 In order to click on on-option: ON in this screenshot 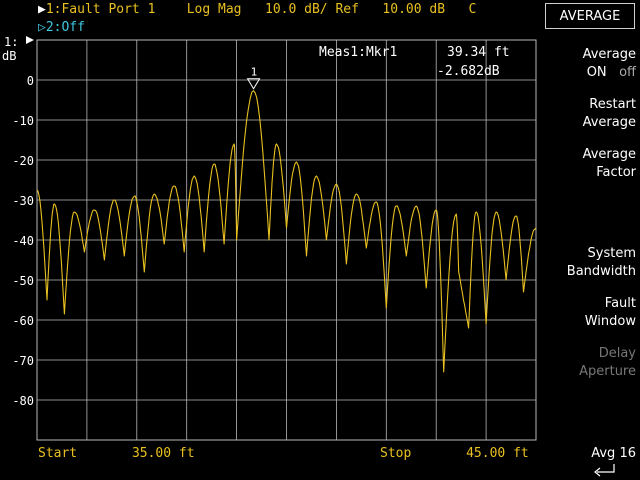, I will do `click(596, 72)`.